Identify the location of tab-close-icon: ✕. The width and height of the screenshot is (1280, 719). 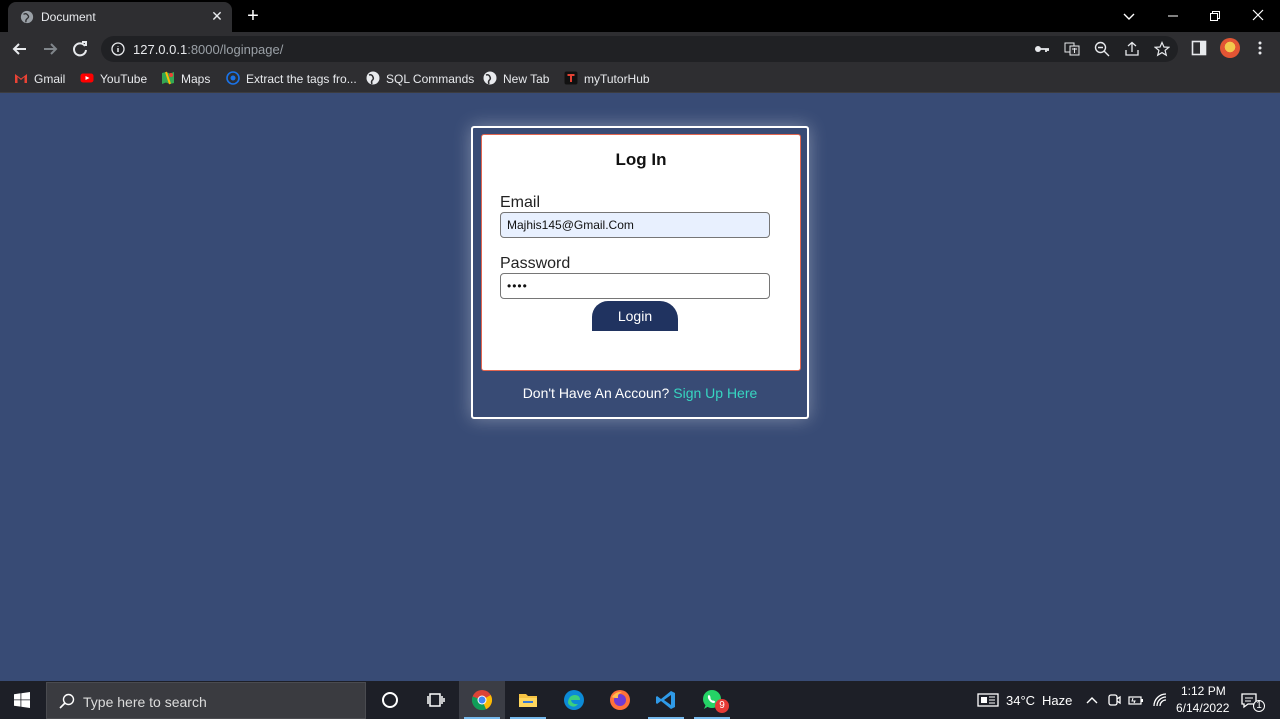
(217, 16).